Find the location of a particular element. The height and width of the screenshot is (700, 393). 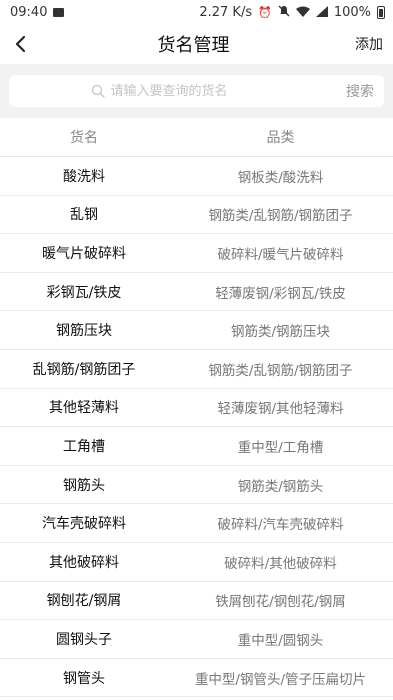

goods-category: 破碎料/其他破碎料 is located at coordinates (280, 563).